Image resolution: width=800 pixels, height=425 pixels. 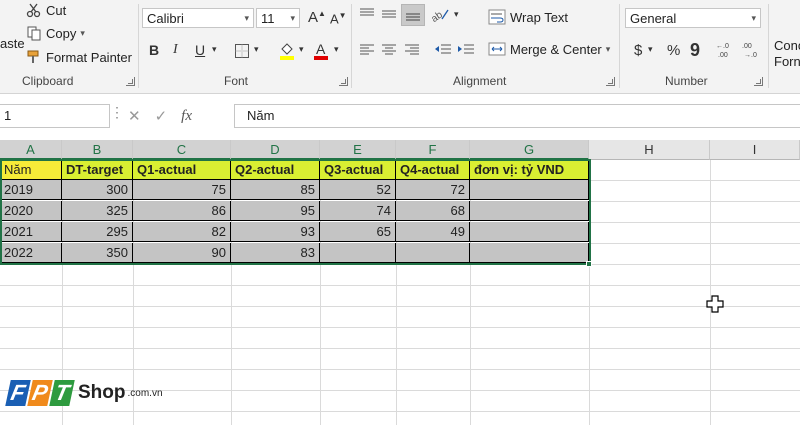 I want to click on alignment-launcher-icon, so click(x=610, y=81).